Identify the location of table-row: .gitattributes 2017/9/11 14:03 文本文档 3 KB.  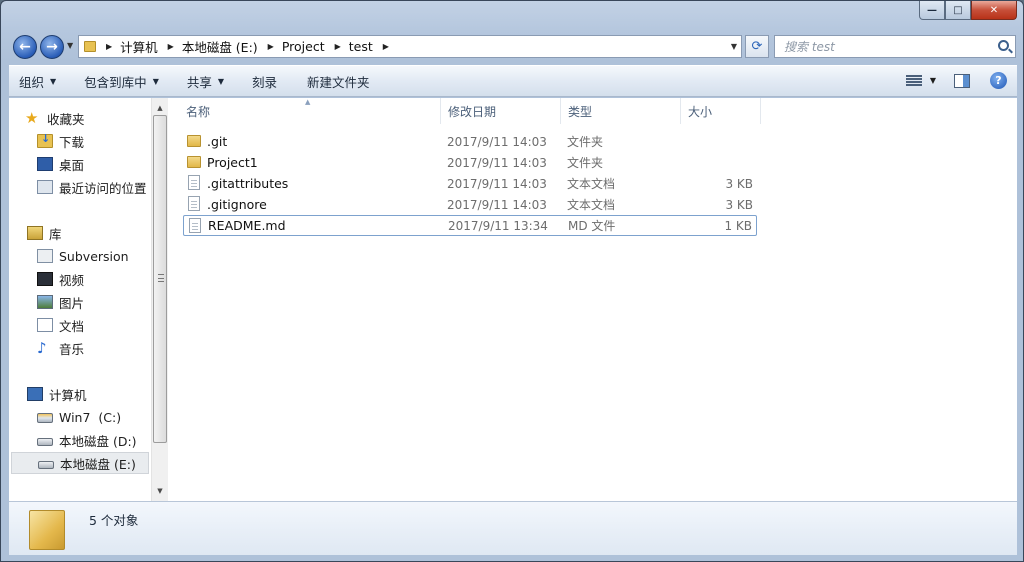
(470, 183).